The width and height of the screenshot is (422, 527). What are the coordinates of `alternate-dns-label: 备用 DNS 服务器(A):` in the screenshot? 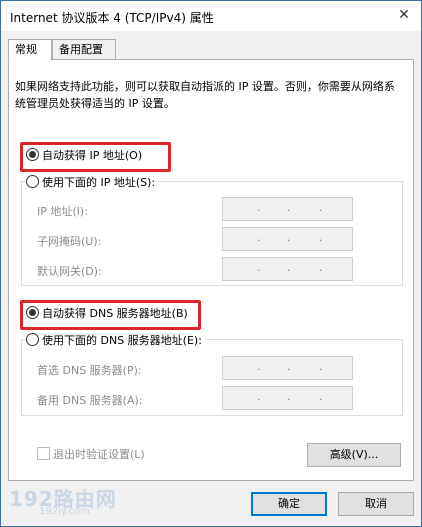 It's located at (90, 400).